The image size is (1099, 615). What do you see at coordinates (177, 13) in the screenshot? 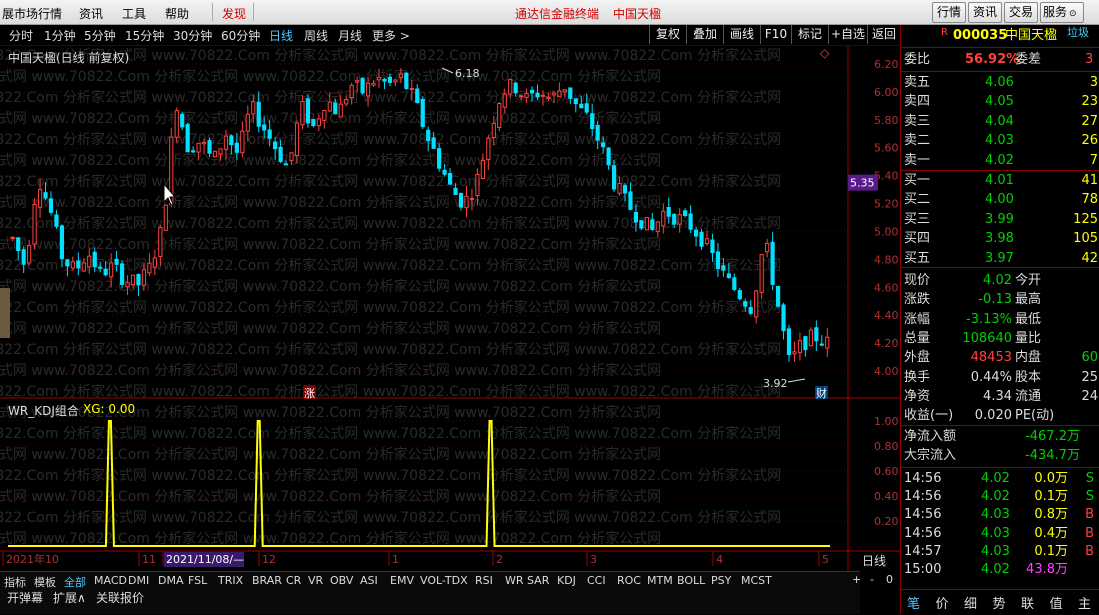
I see `menu-help: 帮助` at bounding box center [177, 13].